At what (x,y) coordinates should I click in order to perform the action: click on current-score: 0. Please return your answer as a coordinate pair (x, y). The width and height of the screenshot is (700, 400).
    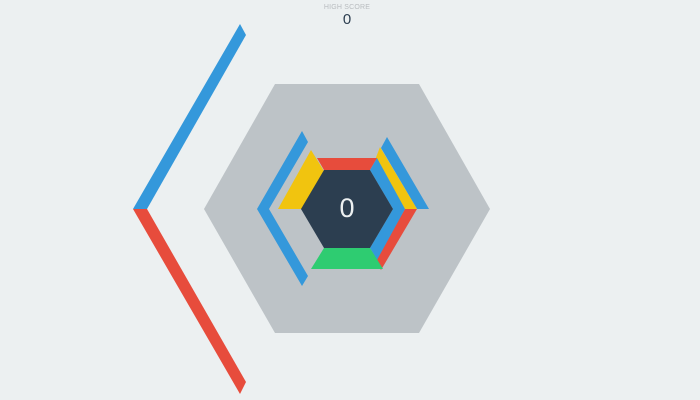
    Looking at the image, I should click on (347, 208).